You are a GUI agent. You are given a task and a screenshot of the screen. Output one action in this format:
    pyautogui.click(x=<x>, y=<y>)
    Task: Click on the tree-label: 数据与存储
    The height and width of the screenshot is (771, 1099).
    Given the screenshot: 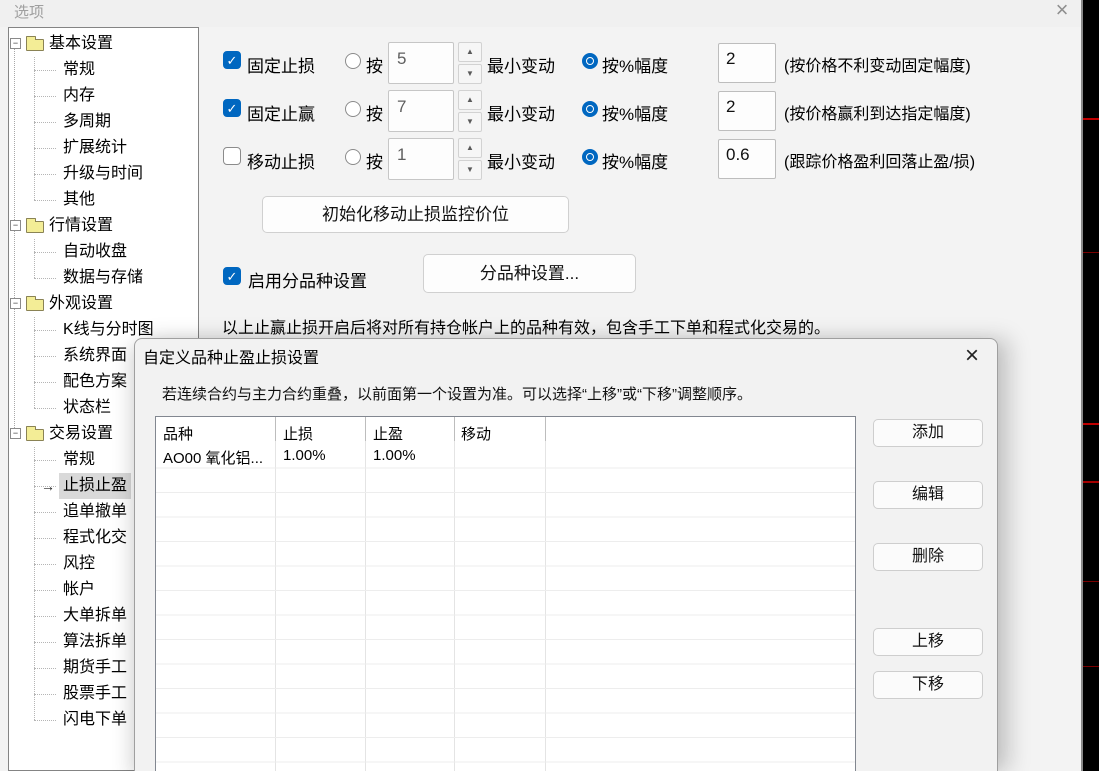 What is the action you would take?
    pyautogui.click(x=103, y=277)
    